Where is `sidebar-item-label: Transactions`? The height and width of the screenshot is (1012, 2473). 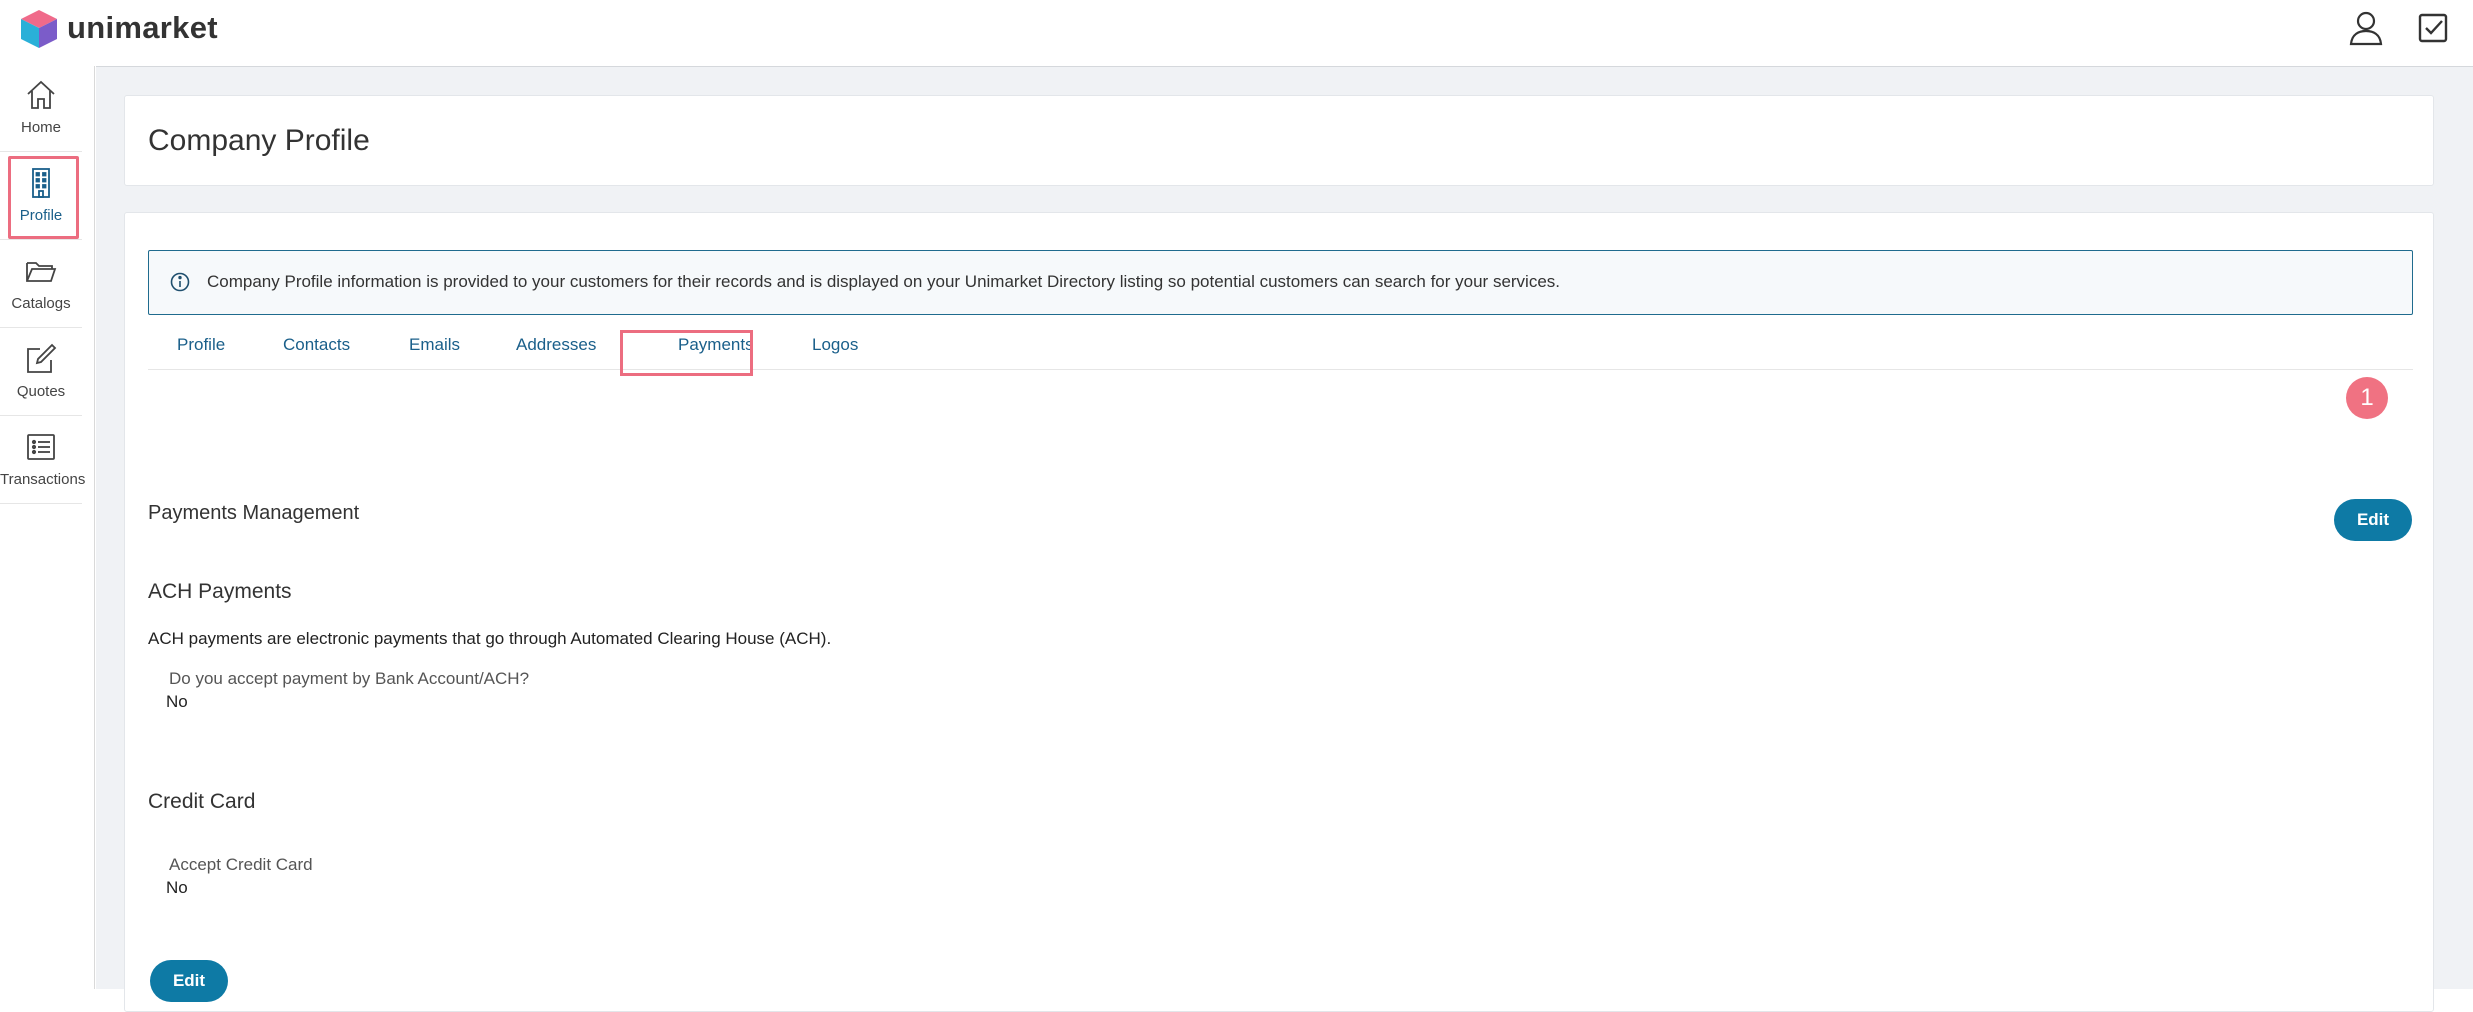 sidebar-item-label: Transactions is located at coordinates (43, 479).